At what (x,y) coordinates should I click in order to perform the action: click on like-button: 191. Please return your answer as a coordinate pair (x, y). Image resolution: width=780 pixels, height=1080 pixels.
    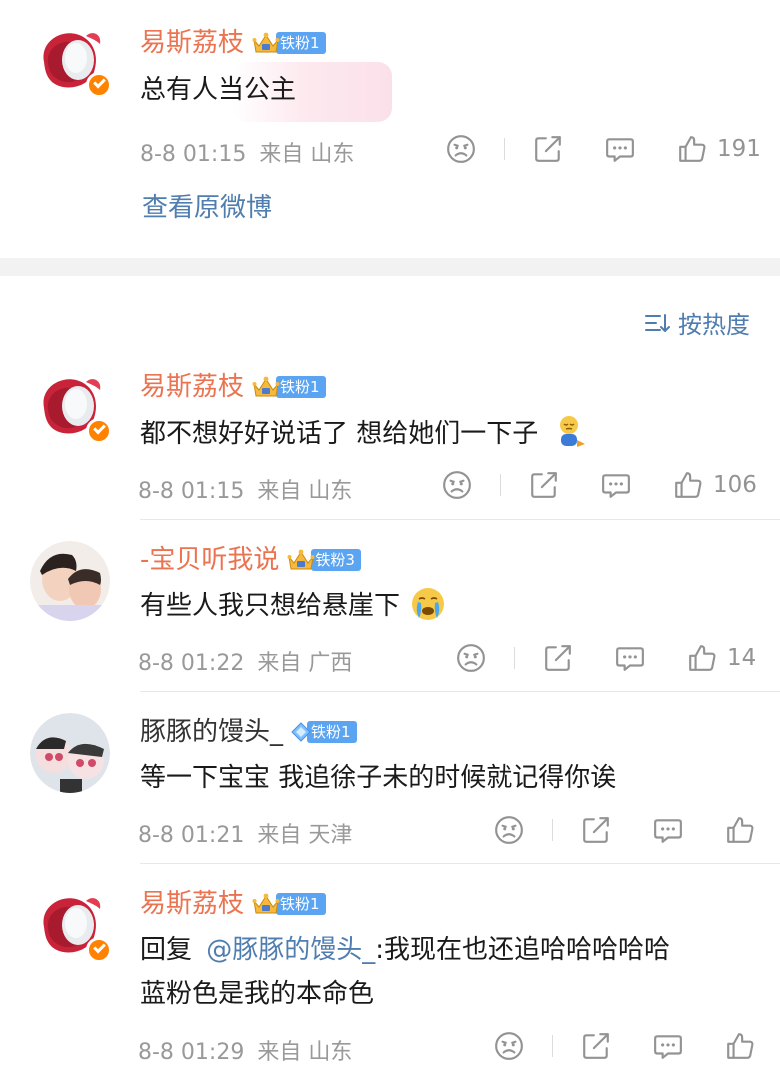
    Looking at the image, I should click on (719, 149).